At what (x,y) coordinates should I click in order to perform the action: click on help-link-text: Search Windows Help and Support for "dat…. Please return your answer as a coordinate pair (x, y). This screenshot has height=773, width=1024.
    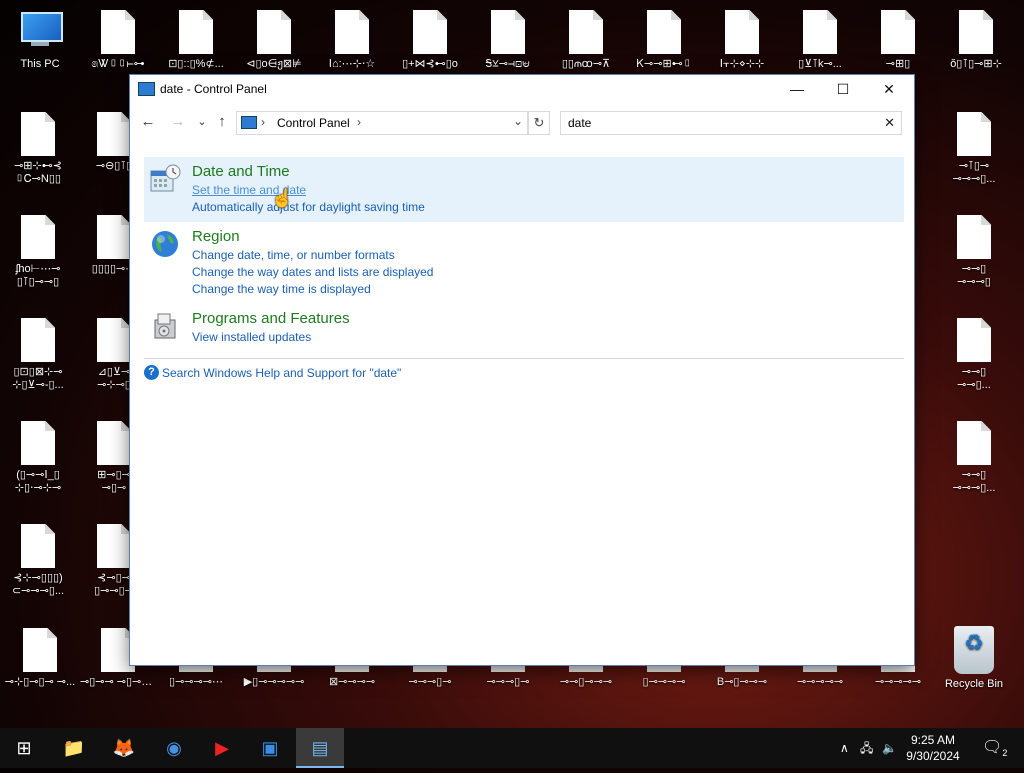
    Looking at the image, I should click on (281, 373).